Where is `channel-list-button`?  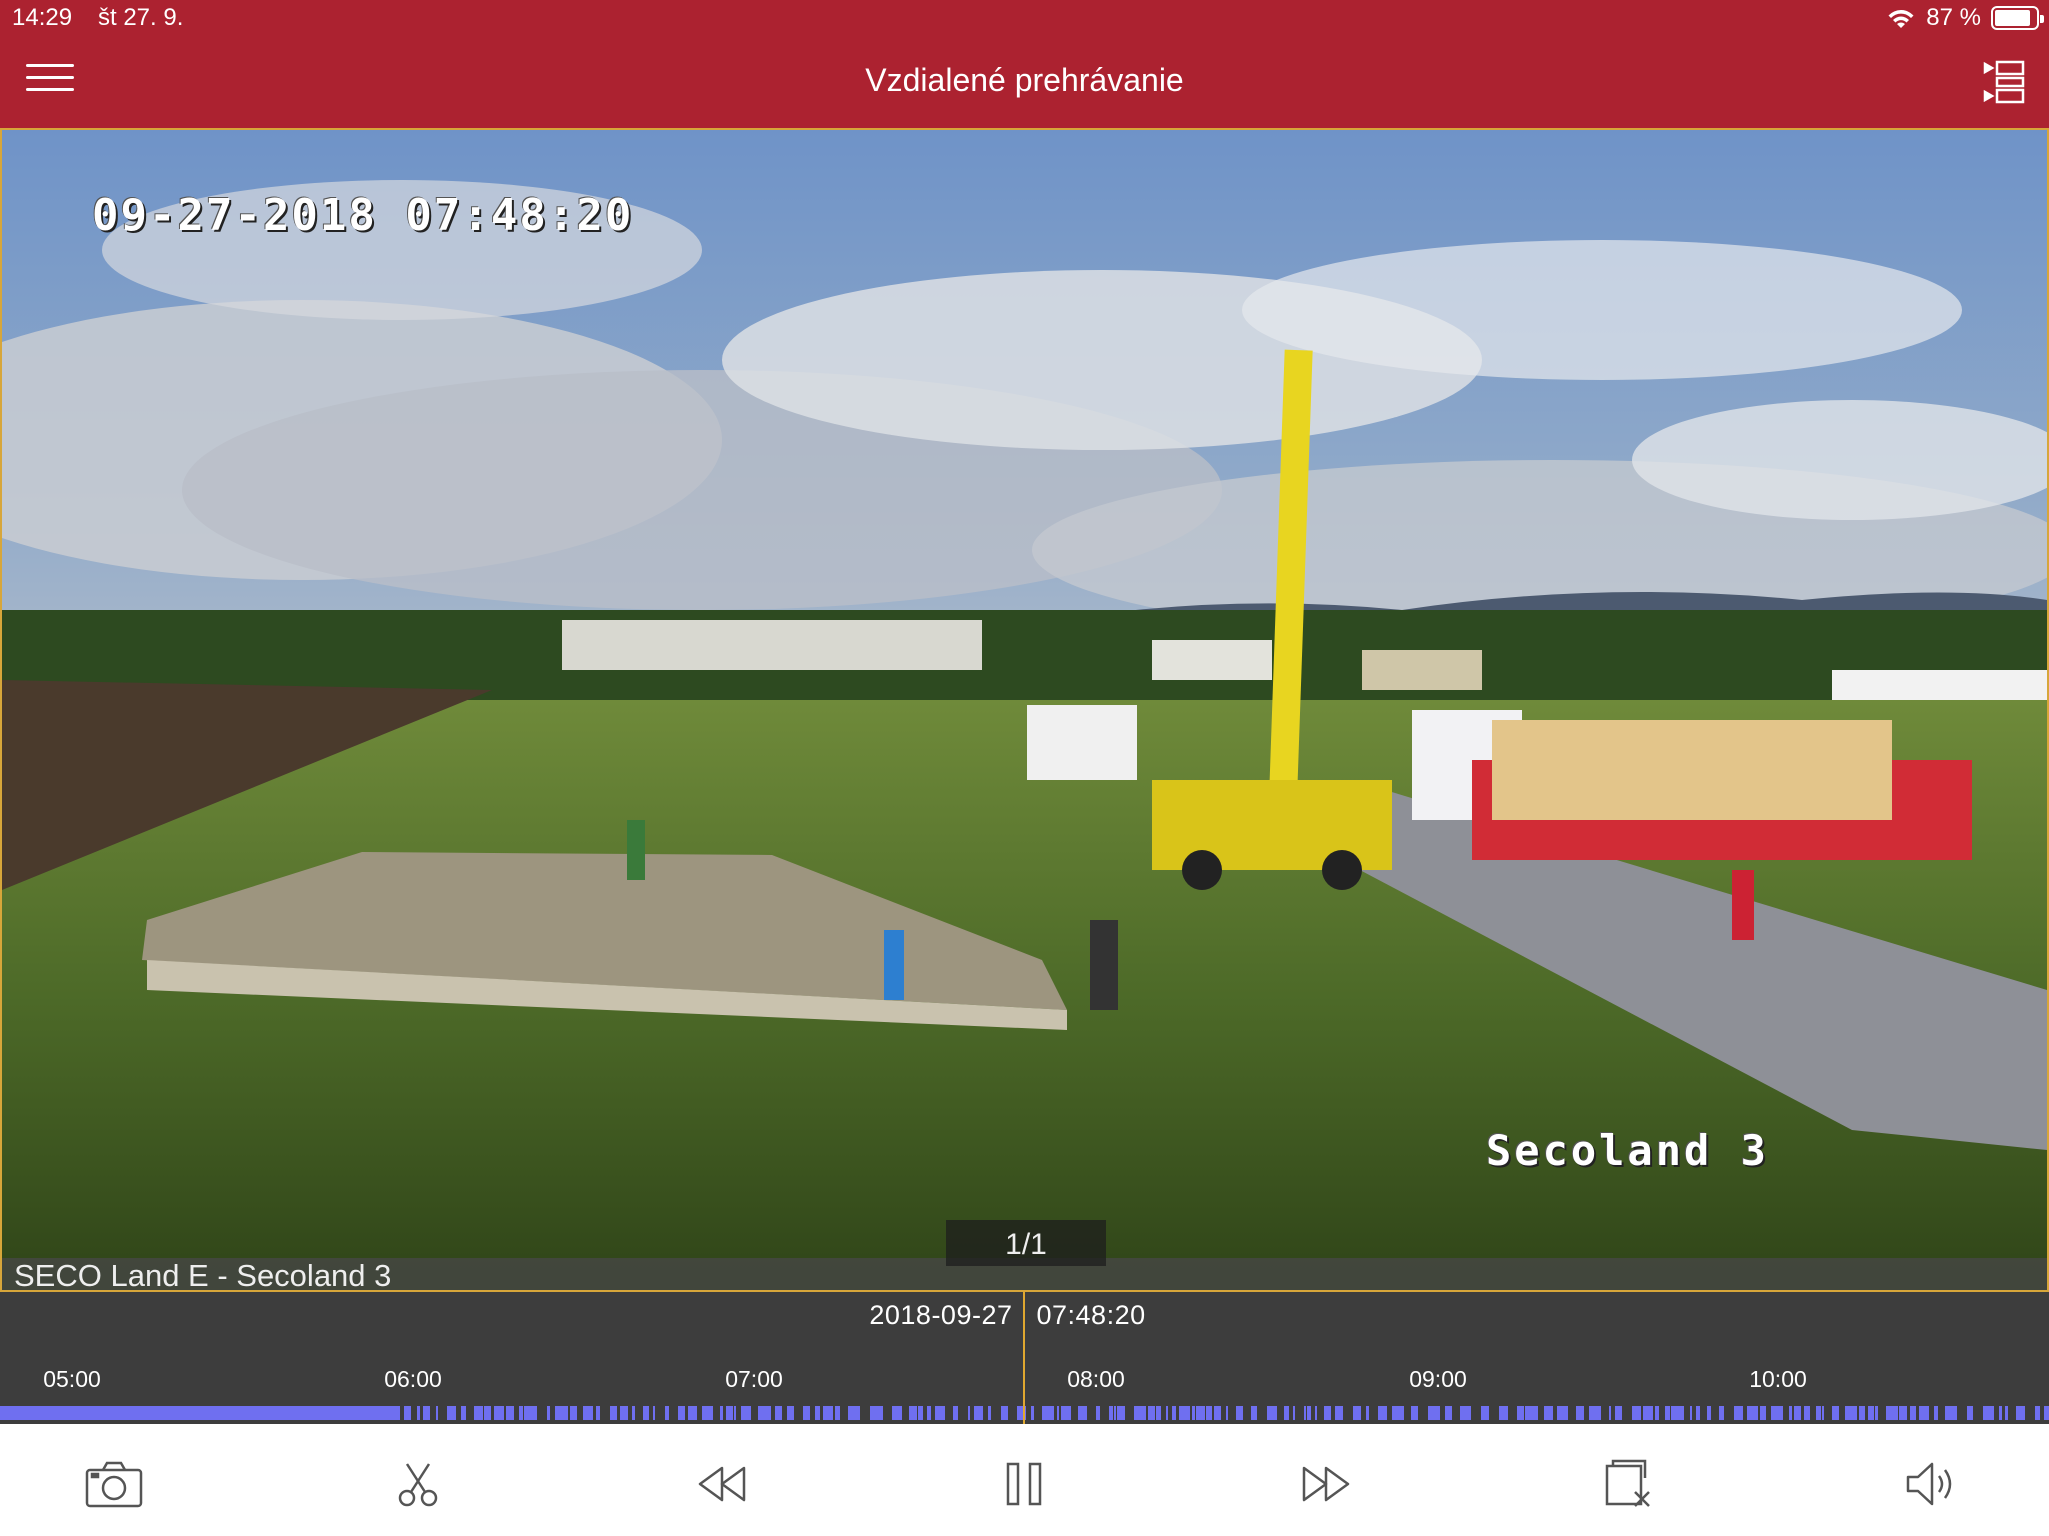 channel-list-button is located at coordinates (2005, 82).